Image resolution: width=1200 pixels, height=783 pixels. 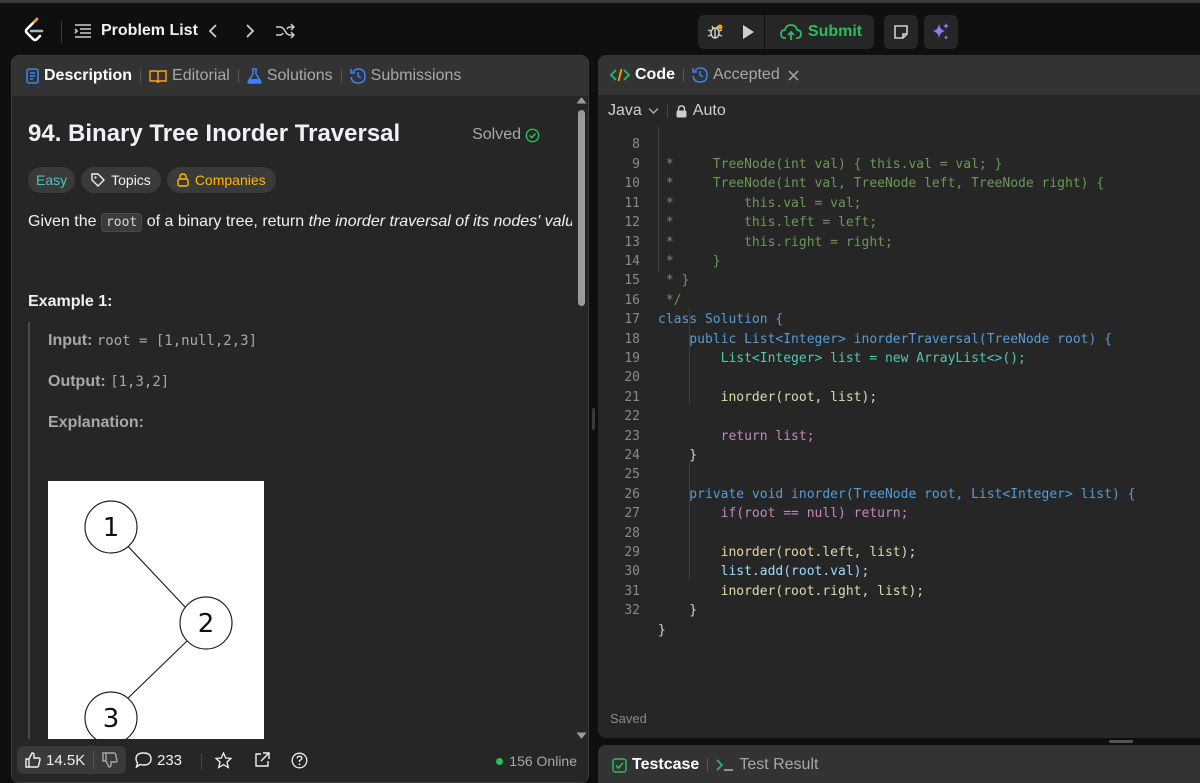 I want to click on scroll-thumb, so click(x=581, y=208).